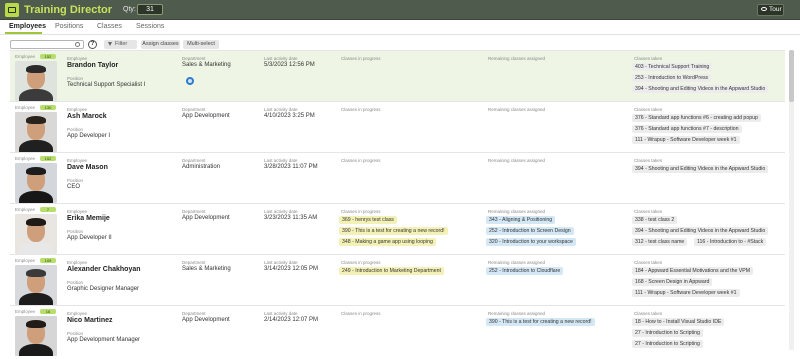 The width and height of the screenshot is (800, 359). I want to click on tab-employees: Employees, so click(27, 26).